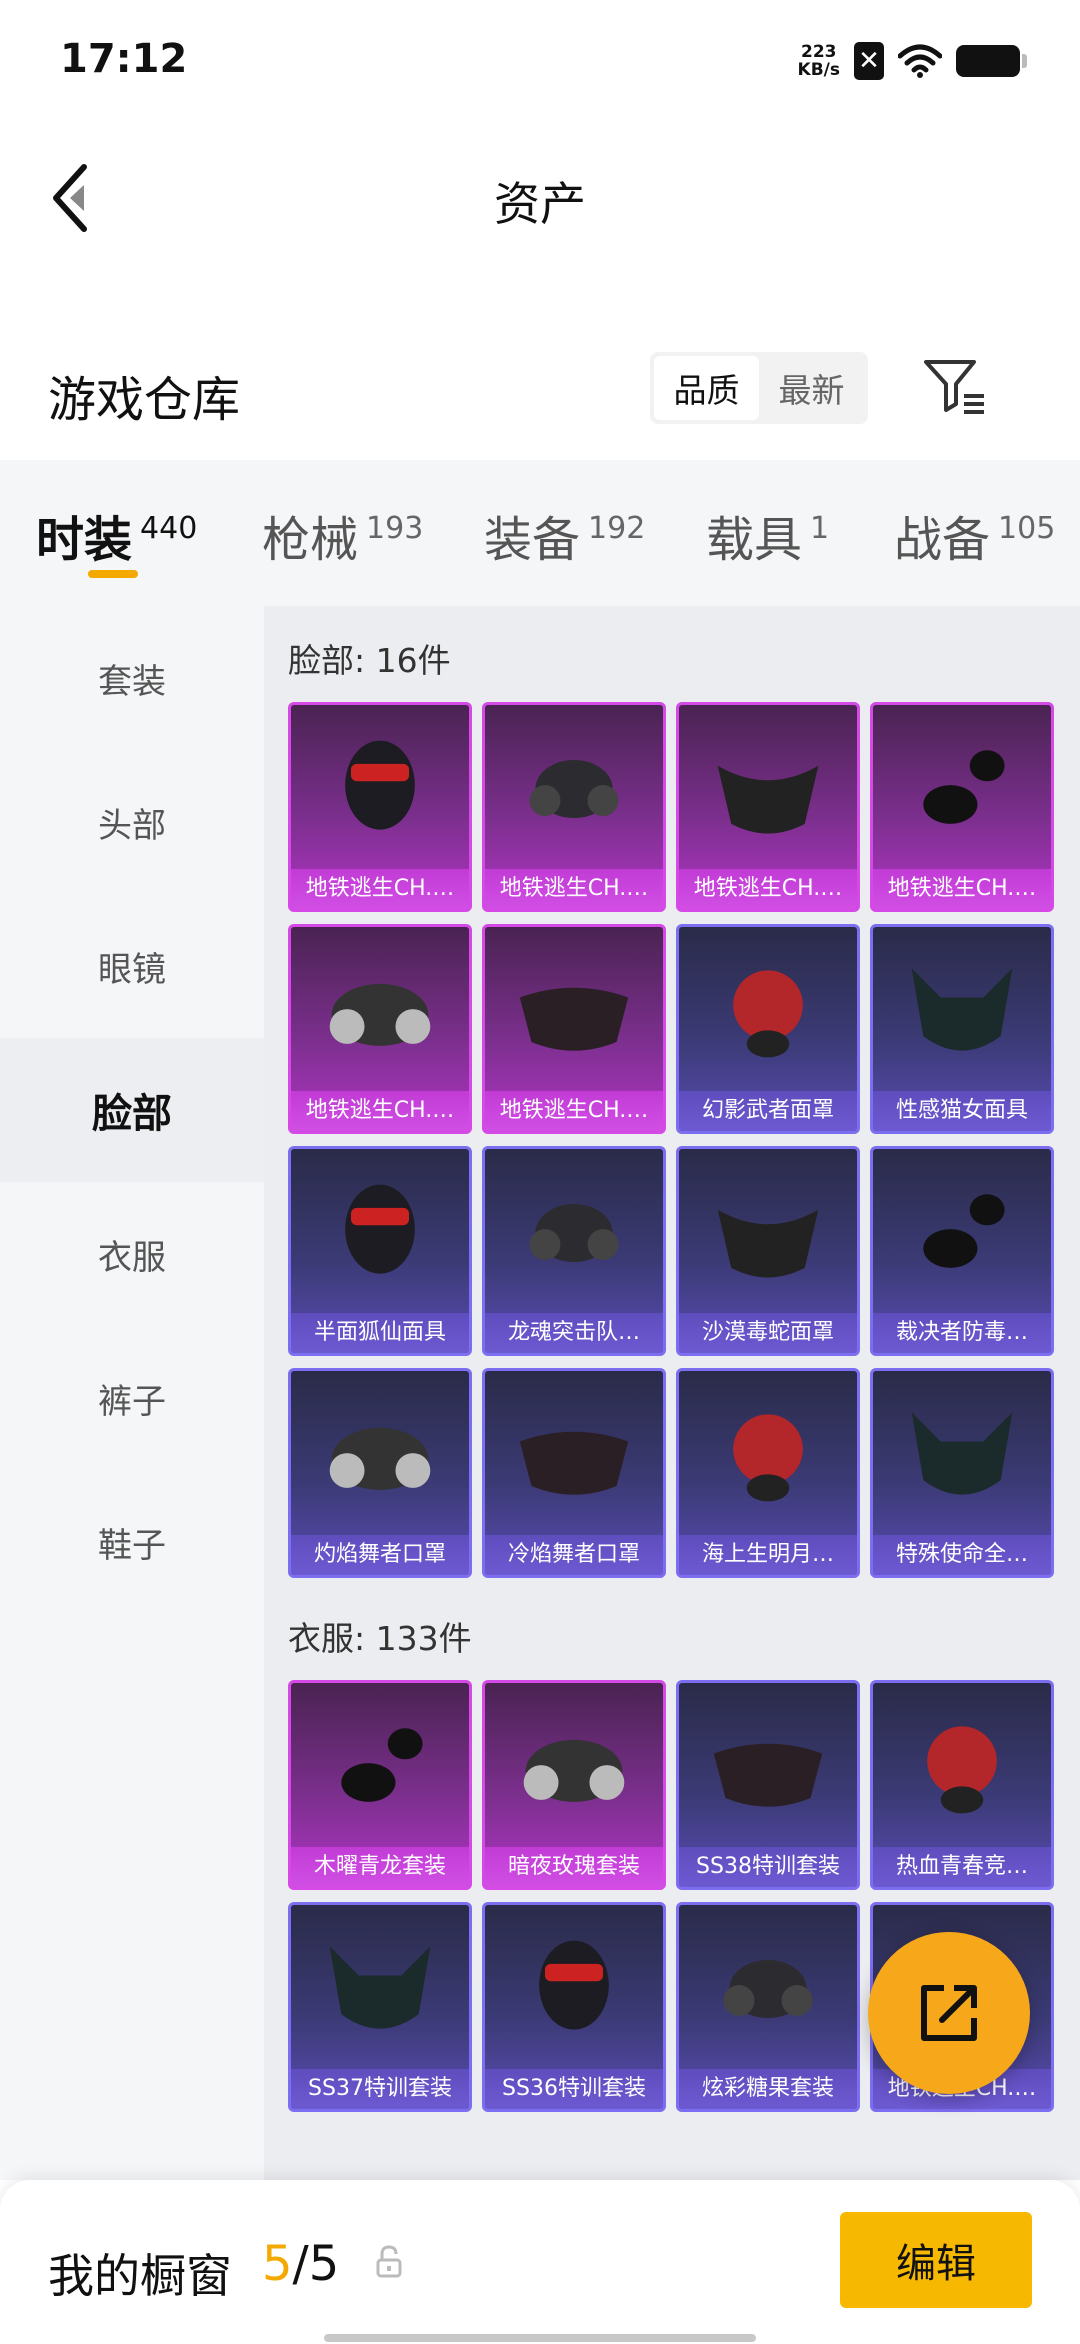 This screenshot has height=2344, width=1080. I want to click on tab-equipment: 装备 192, so click(564, 535).